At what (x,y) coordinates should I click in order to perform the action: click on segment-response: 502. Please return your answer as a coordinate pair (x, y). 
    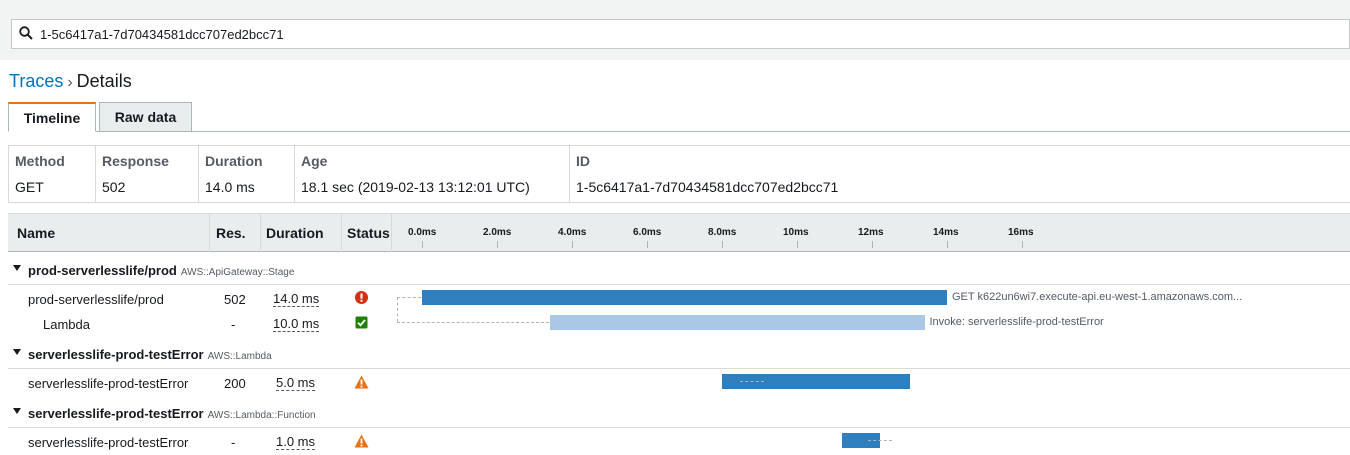
    Looking at the image, I should click on (235, 299).